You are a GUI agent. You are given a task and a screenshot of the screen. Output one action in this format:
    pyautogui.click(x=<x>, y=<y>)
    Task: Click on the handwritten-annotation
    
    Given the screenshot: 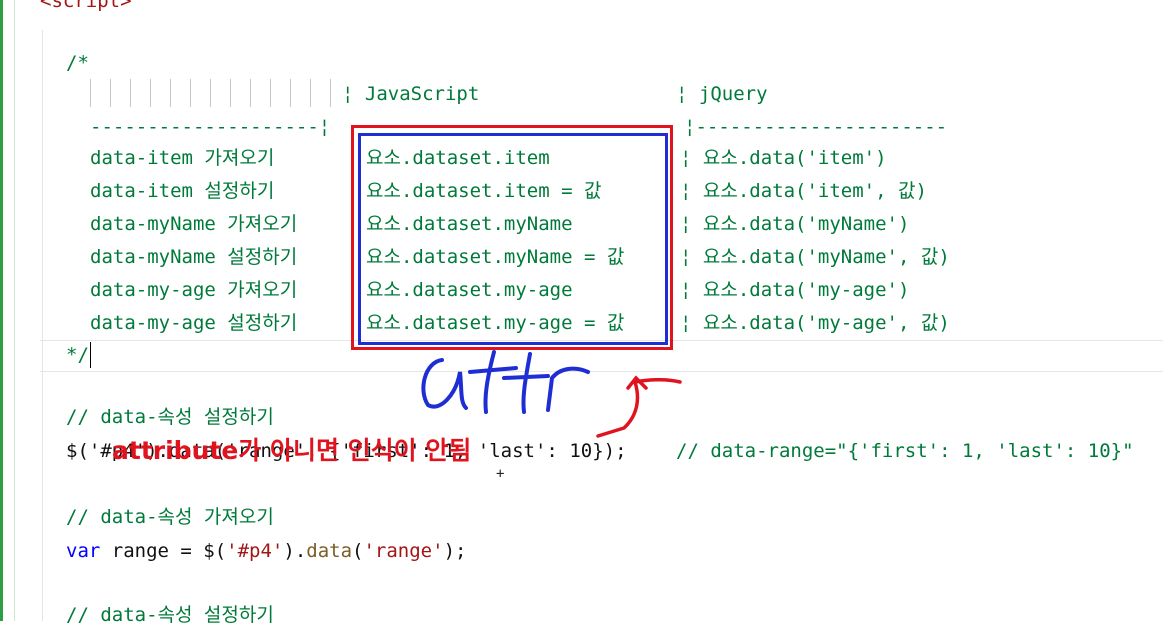 What is the action you would take?
    pyautogui.click(x=551, y=394)
    